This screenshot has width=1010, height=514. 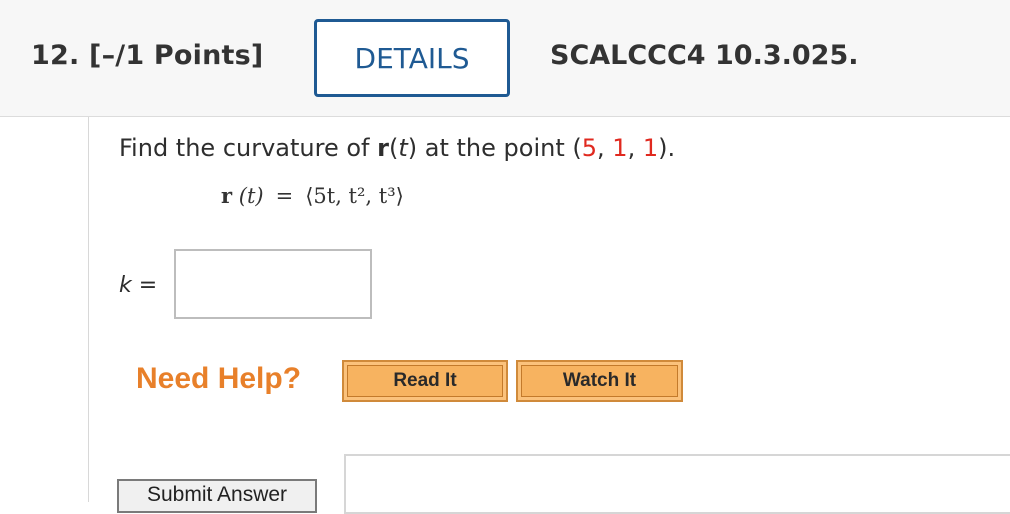 I want to click on question-number-points: 12. [–/1 Points], so click(x=147, y=55).